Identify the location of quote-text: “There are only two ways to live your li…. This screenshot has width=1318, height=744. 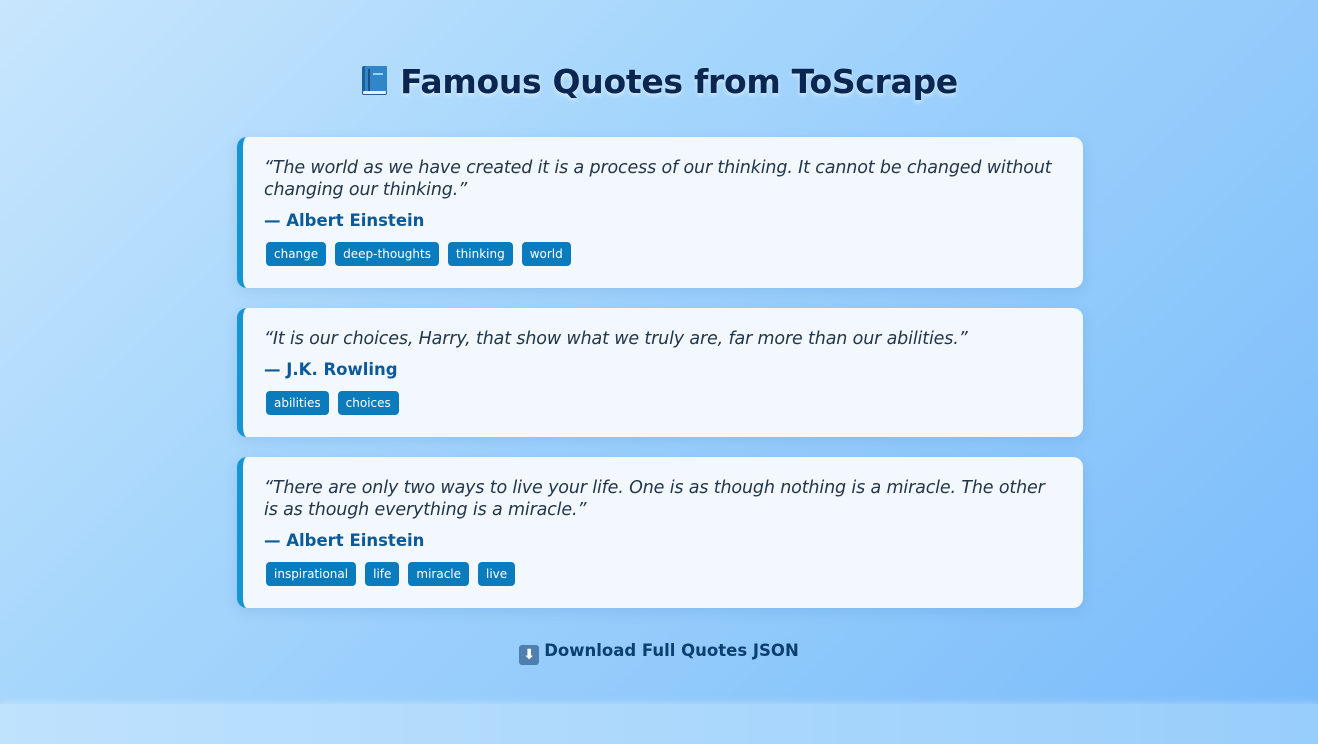
(654, 499).